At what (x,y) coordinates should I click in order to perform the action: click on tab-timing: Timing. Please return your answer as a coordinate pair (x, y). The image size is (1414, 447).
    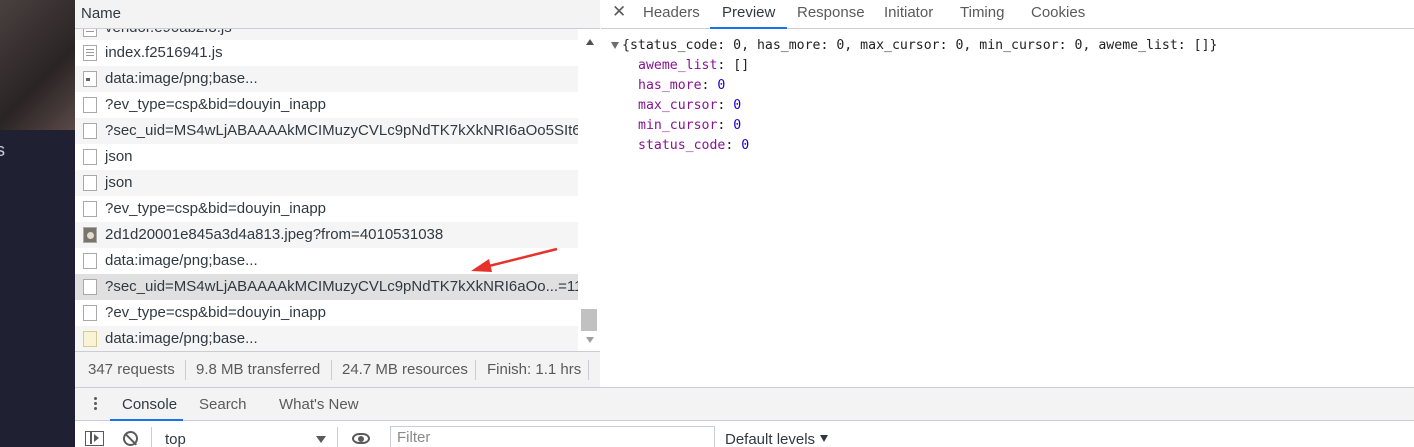
    Looking at the image, I should click on (982, 14).